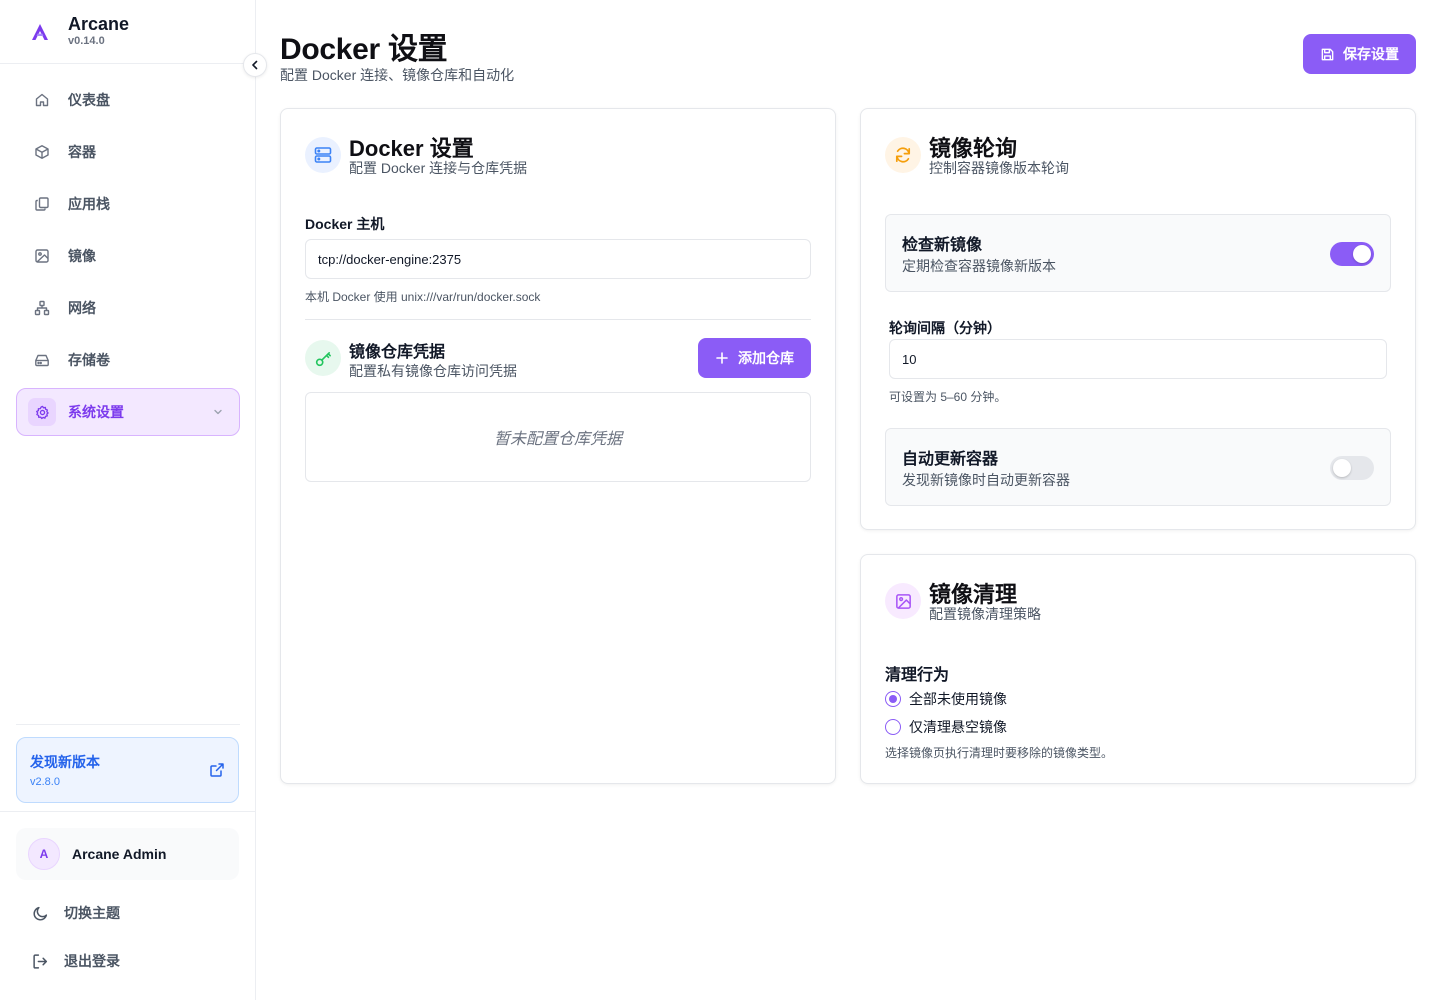 This screenshot has height=1000, width=1440. What do you see at coordinates (132, 913) in the screenshot?
I see `theme-toggle-button: 切换主题` at bounding box center [132, 913].